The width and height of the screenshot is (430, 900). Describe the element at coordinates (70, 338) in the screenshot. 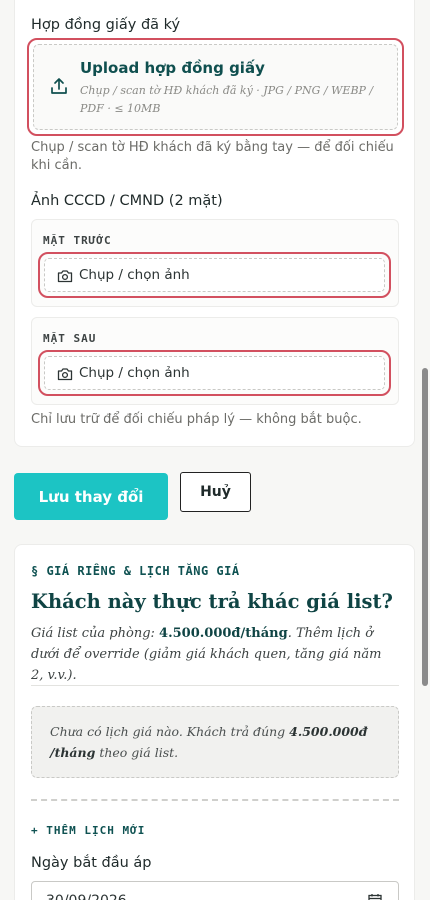

I see `id-back-label: MẶT SAU` at that location.